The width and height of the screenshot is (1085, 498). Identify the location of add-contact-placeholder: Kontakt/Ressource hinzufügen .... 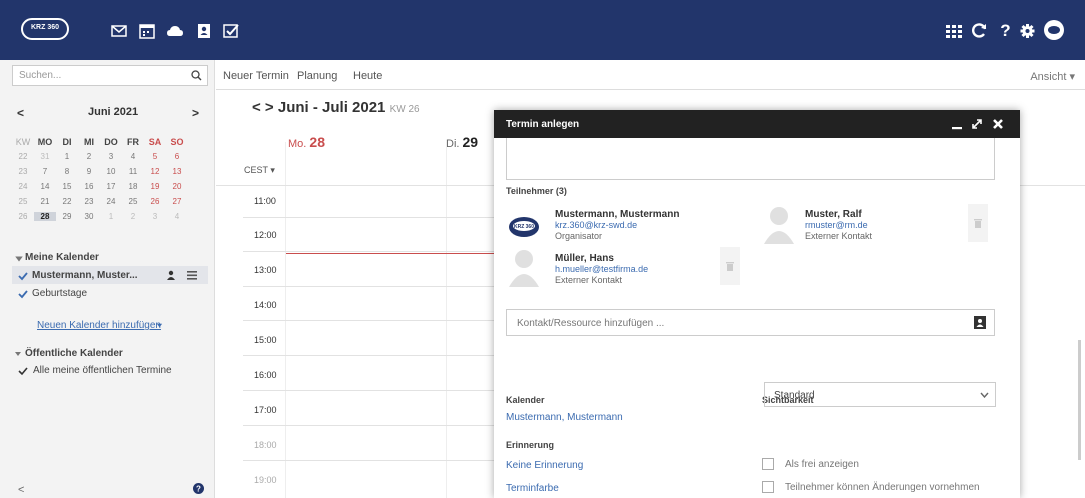
(591, 323).